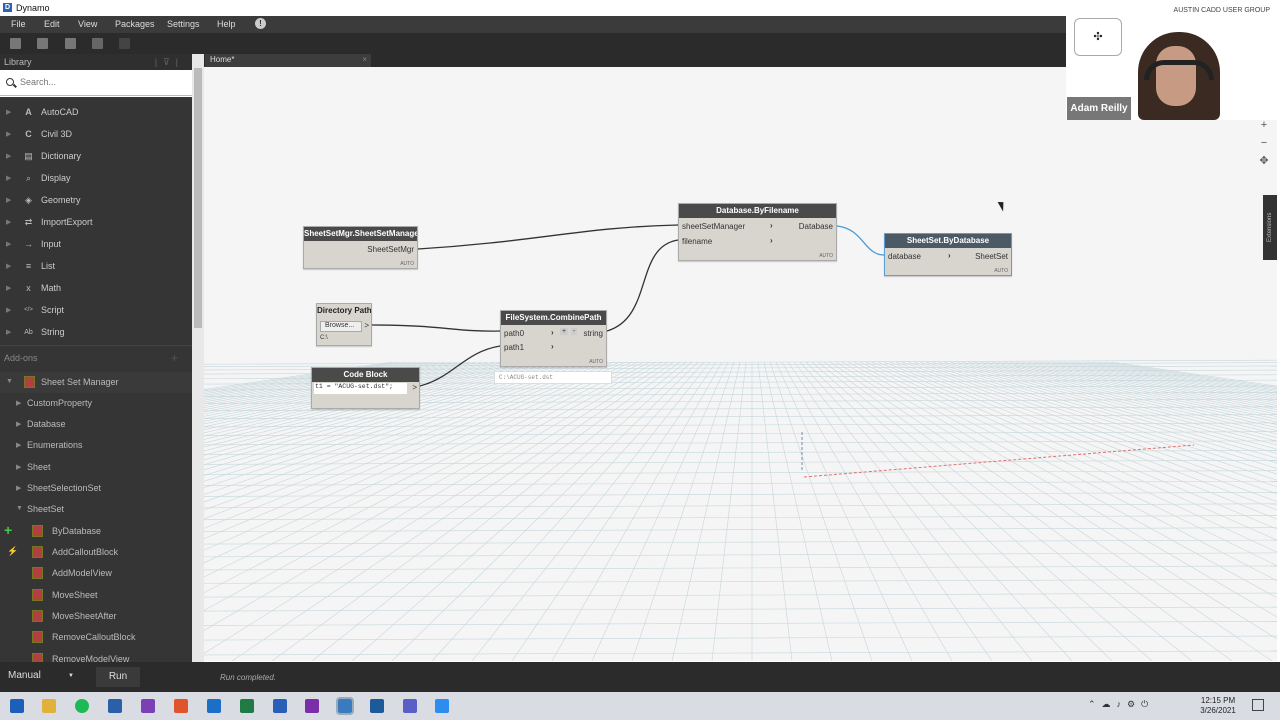 Image resolution: width=1280 pixels, height=720 pixels. What do you see at coordinates (169, 62) in the screenshot?
I see `library-controls-icon: |⊽|` at bounding box center [169, 62].